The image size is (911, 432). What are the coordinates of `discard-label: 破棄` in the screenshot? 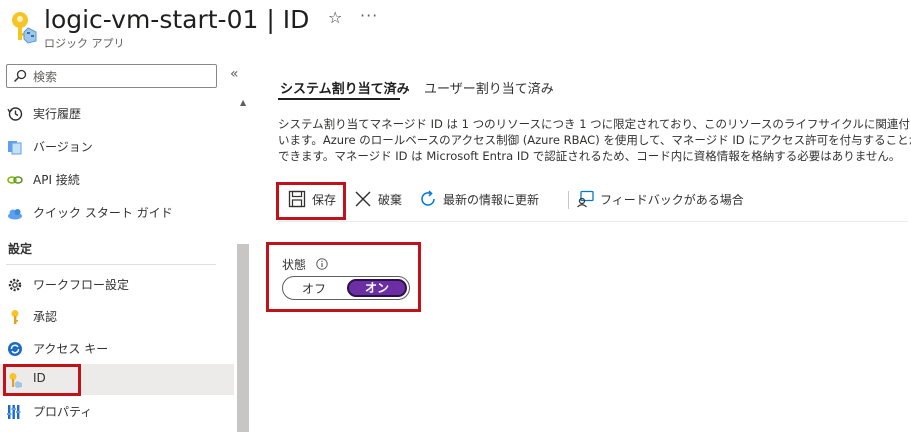 It's located at (390, 200).